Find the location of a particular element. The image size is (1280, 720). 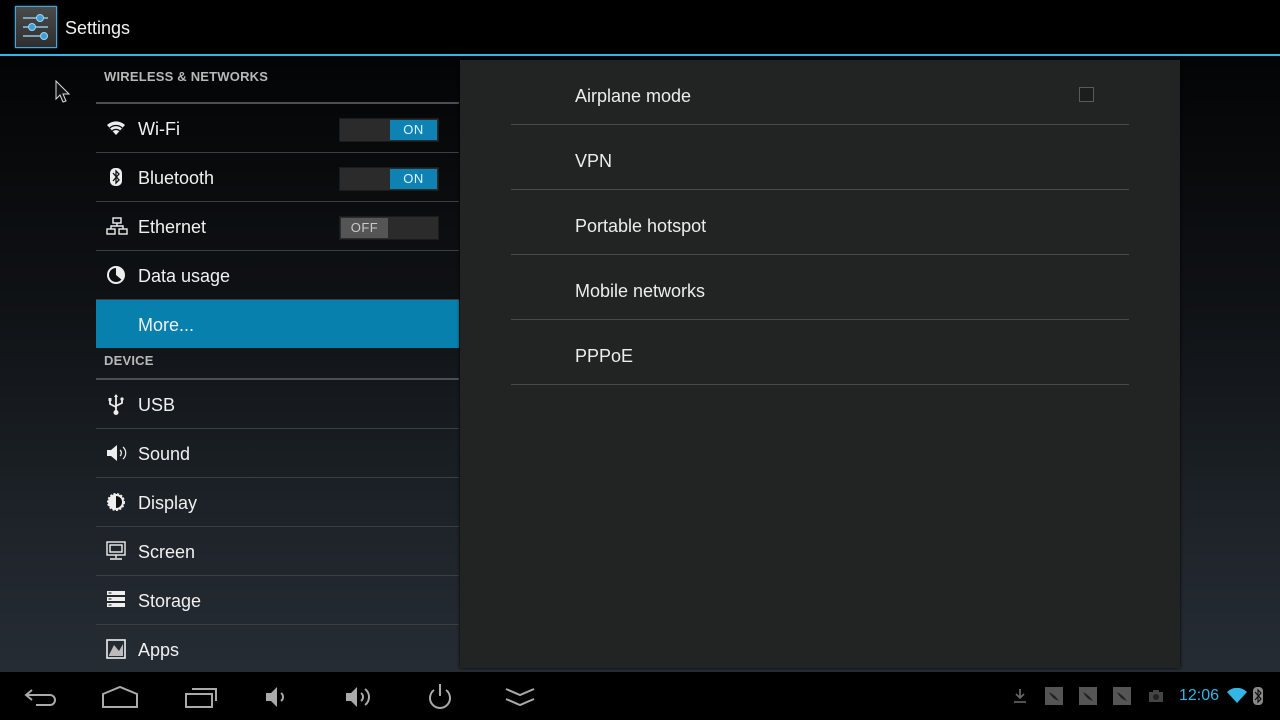

airplane-mode-checkbox is located at coordinates (1086, 94).